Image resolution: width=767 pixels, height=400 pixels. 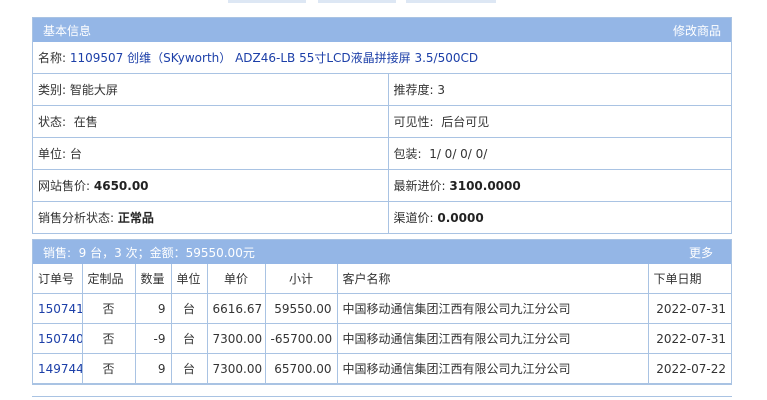 I want to click on unit-cell: 单位: 台, so click(x=211, y=153).